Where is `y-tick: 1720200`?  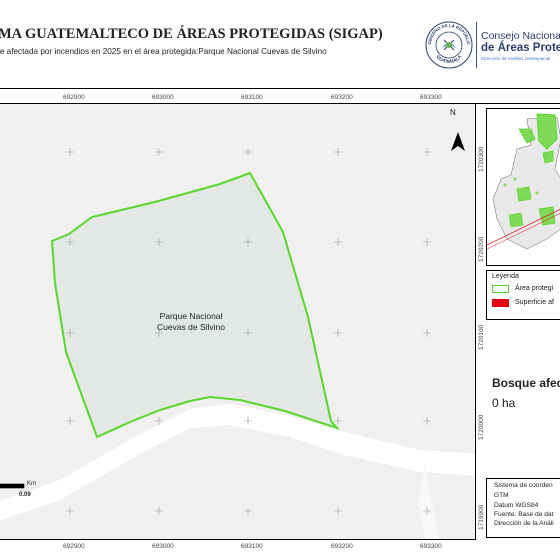
y-tick: 1720200 is located at coordinates (481, 249).